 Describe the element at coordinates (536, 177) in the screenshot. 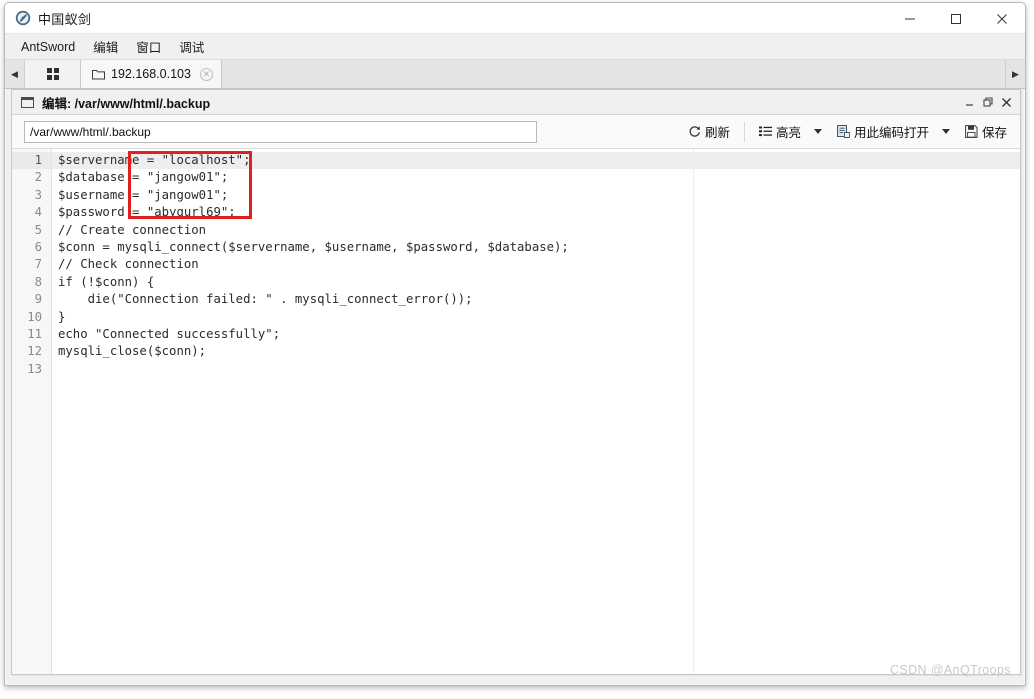

I see `code-line: $database = "jangow01";` at that location.